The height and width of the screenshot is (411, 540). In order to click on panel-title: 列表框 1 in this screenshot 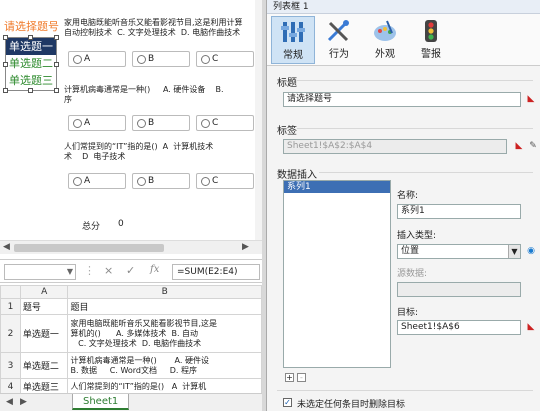, I will do `click(403, 7)`.